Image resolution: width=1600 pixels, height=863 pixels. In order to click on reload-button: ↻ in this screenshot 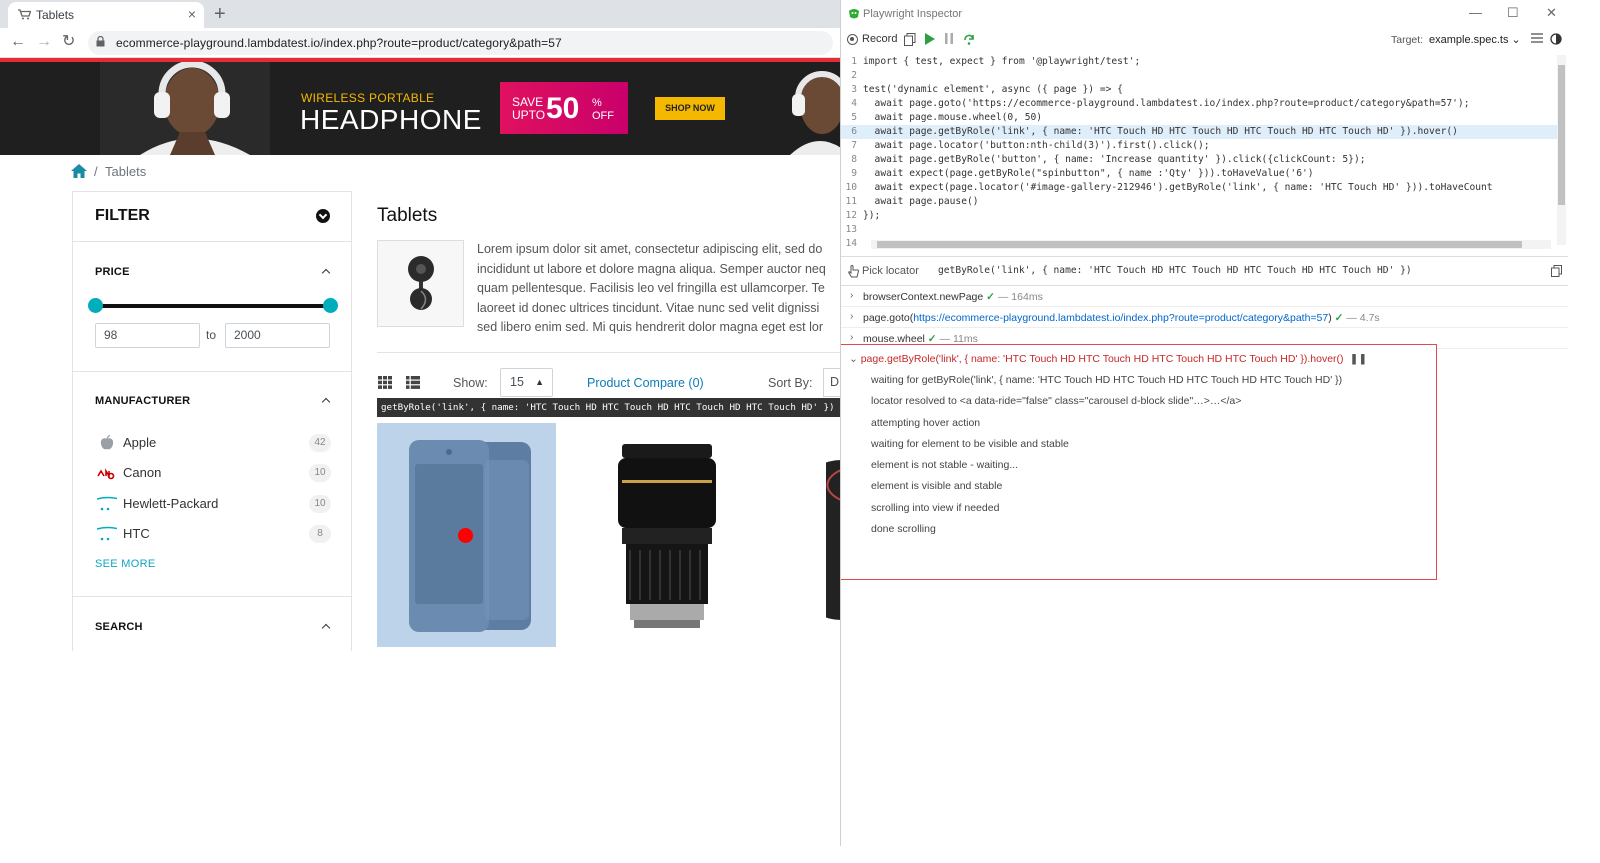, I will do `click(68, 42)`.